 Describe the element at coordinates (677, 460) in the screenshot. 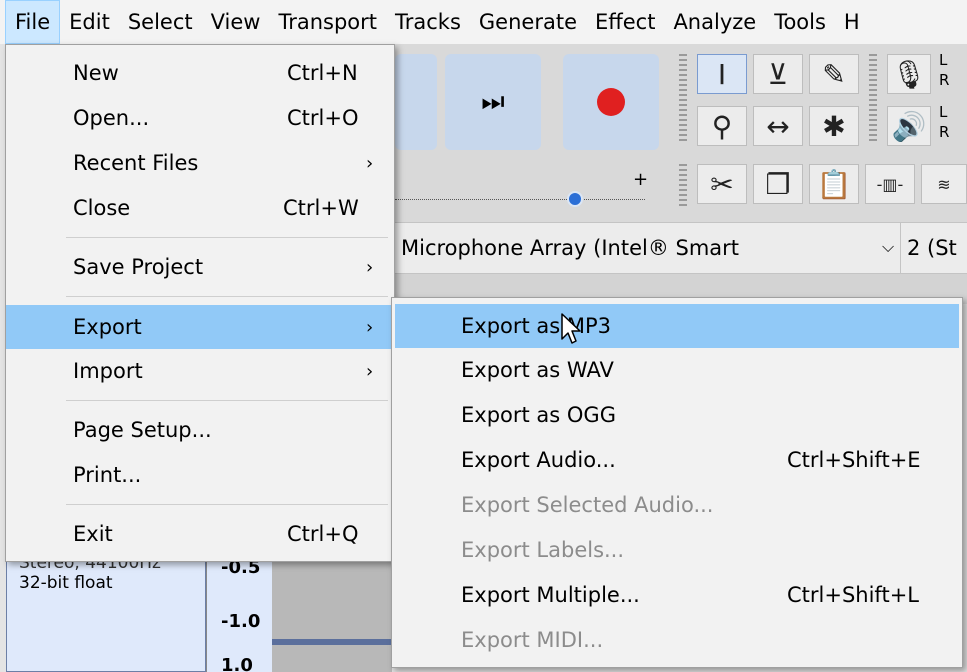

I see `submenu-item-export-audio: Export Audio... Ctrl+Shift+E` at that location.